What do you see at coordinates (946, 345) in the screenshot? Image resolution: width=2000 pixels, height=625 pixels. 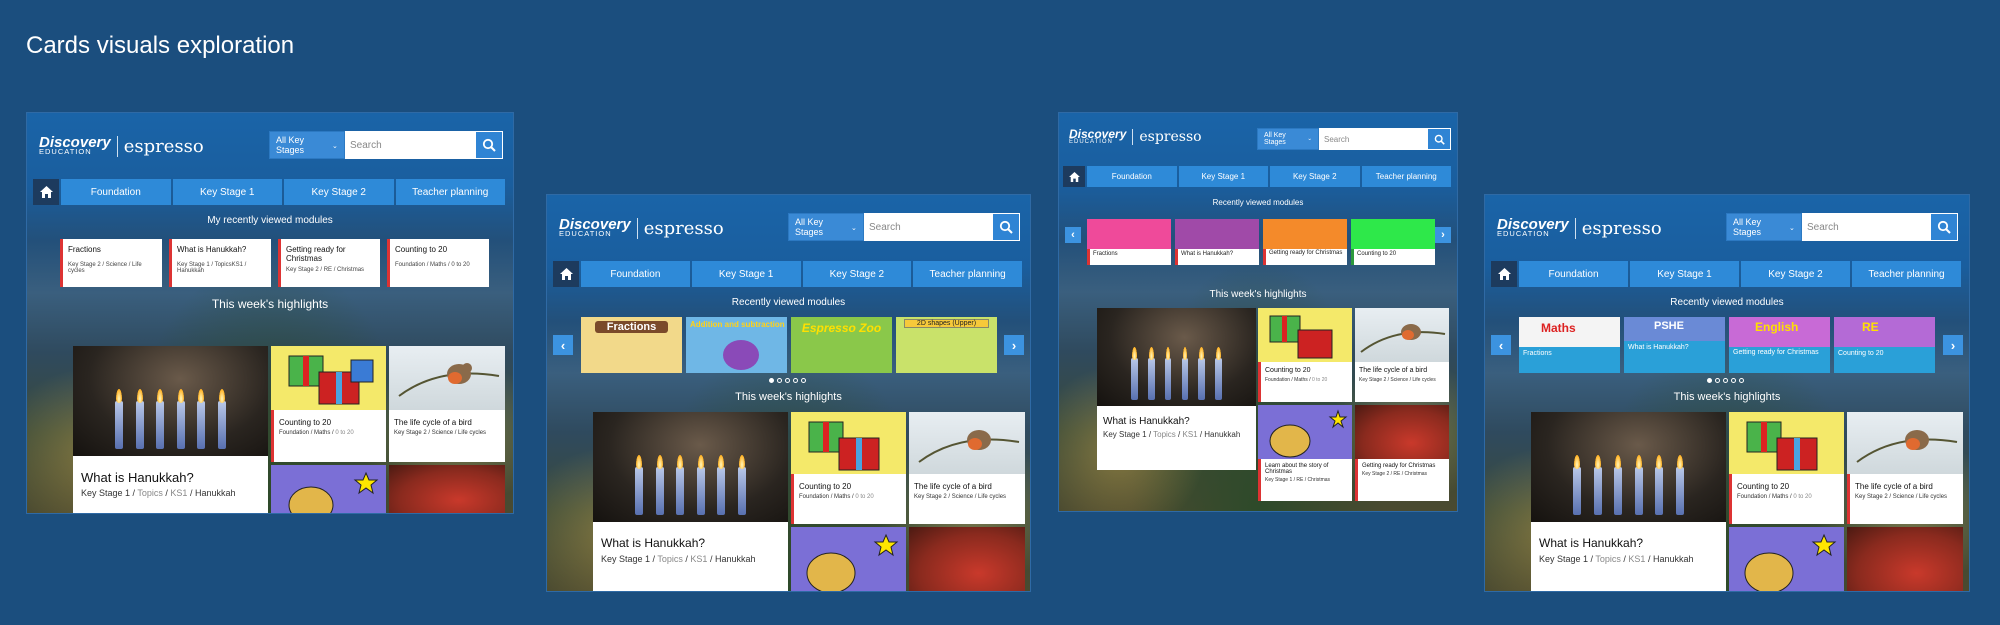 I see `recent-thumb: 2D shapes (Upper)` at bounding box center [946, 345].